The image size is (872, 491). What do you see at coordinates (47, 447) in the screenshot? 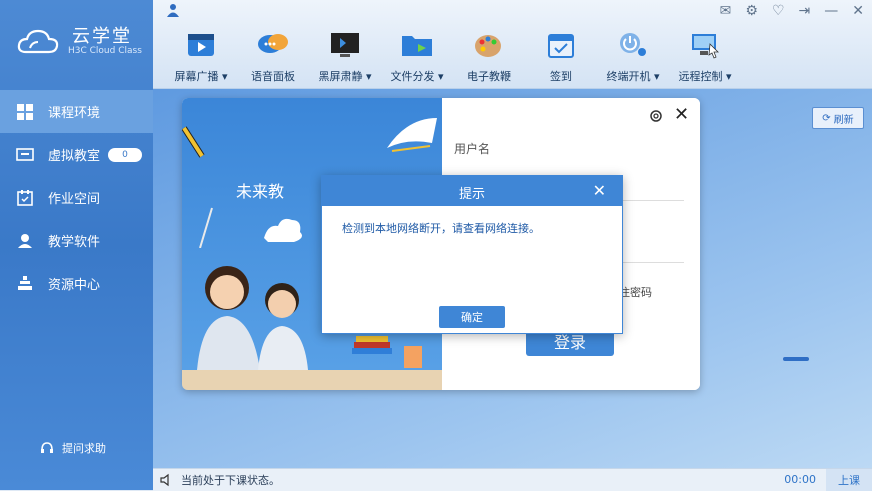
I see `headset-icon` at bounding box center [47, 447].